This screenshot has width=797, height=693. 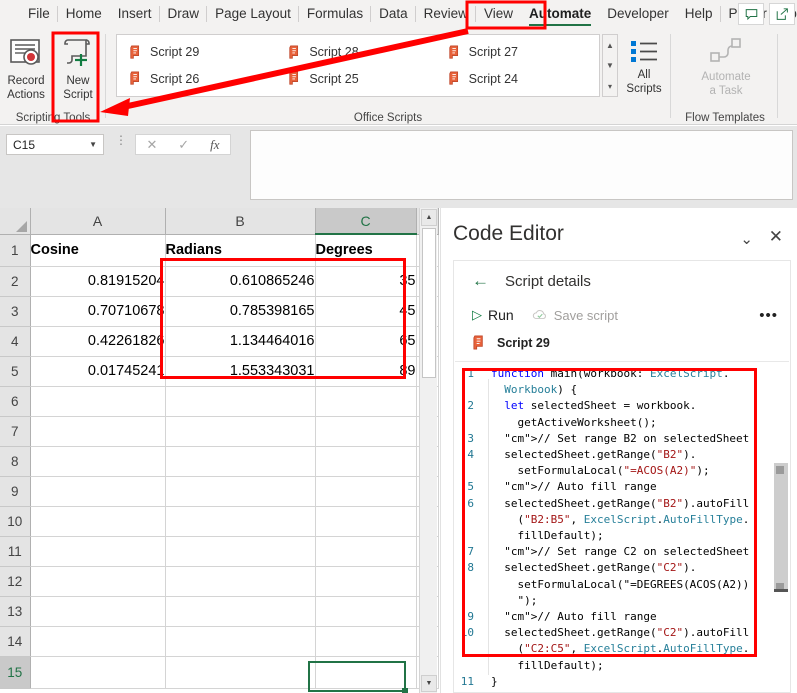 What do you see at coordinates (699, 14) in the screenshot?
I see `ribbon-tab-help: Help` at bounding box center [699, 14].